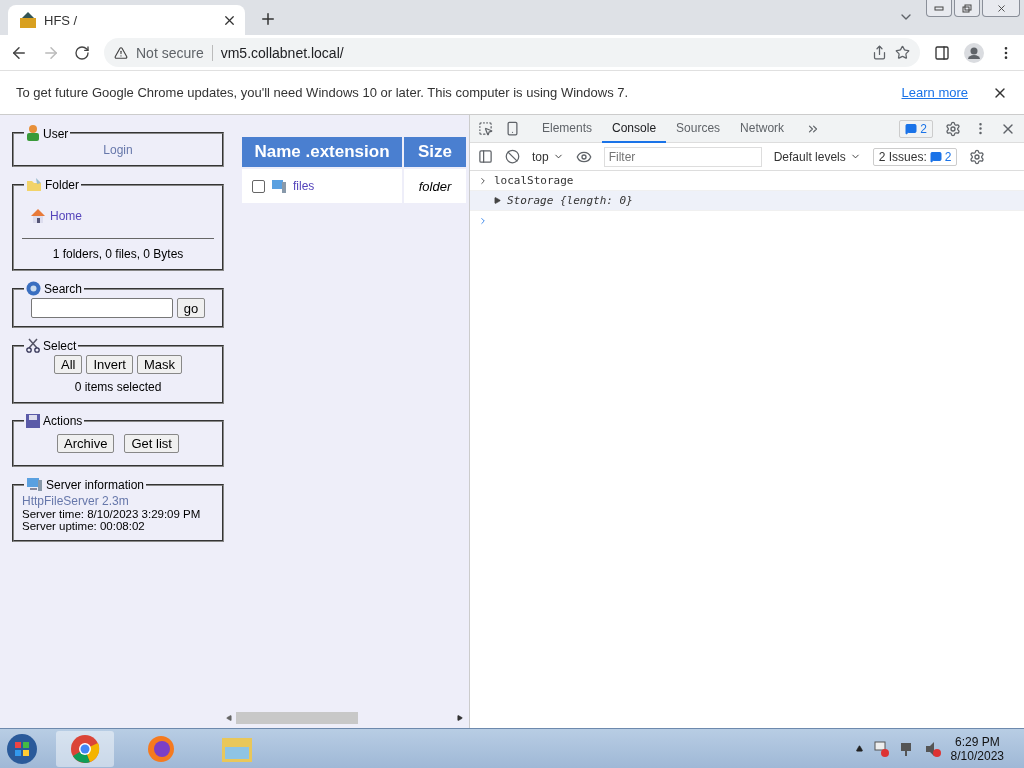 The height and width of the screenshot is (768, 1024). I want to click on security-label: Not secure, so click(174, 52).